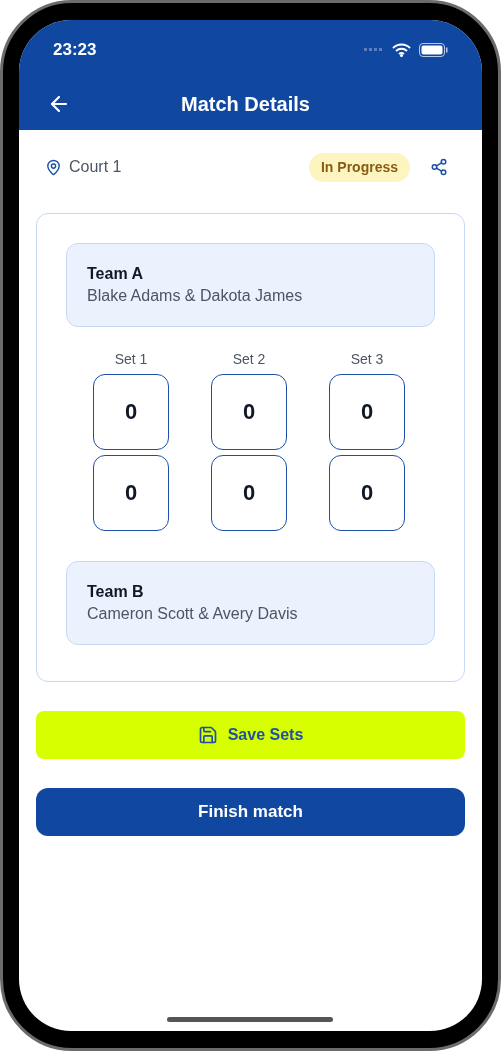 This screenshot has width=501, height=1051. I want to click on share-button, so click(439, 167).